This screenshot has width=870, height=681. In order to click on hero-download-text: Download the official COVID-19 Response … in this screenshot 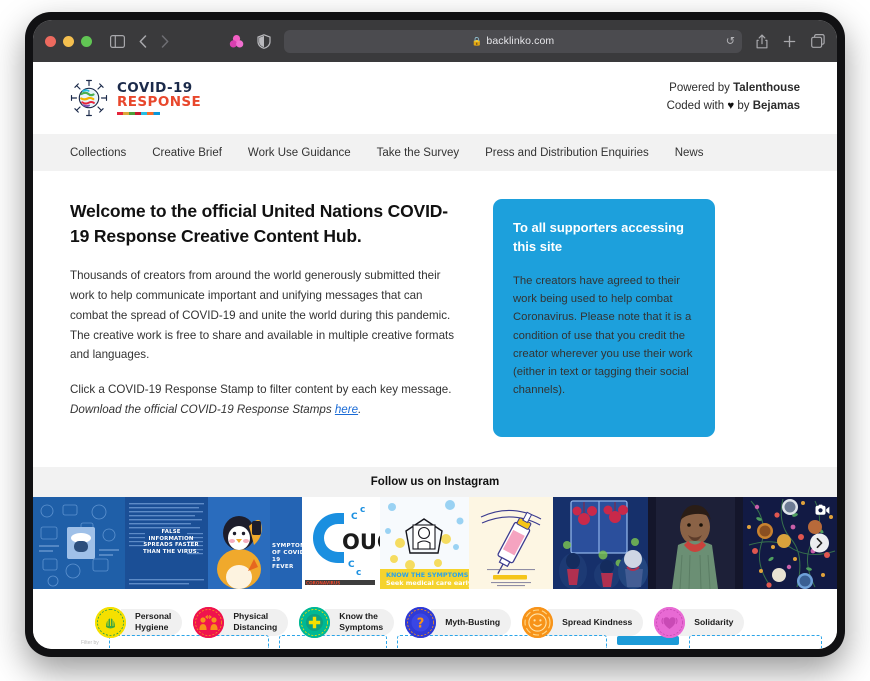, I will do `click(202, 410)`.